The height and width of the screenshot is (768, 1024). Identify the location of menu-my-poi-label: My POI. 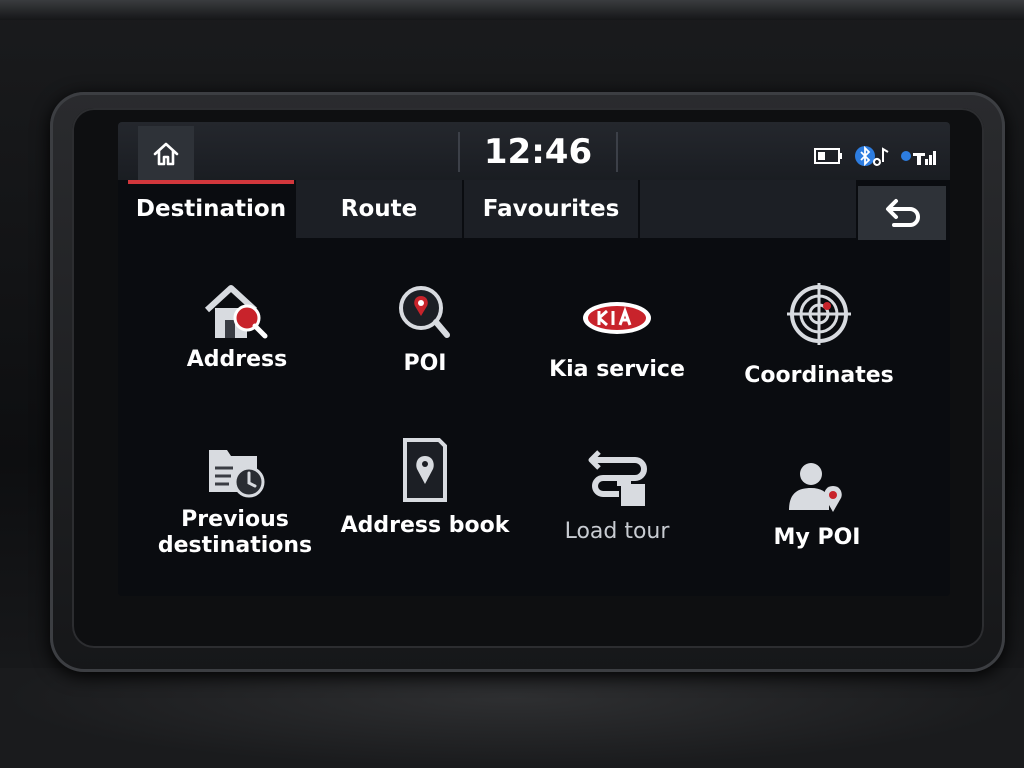
(817, 537).